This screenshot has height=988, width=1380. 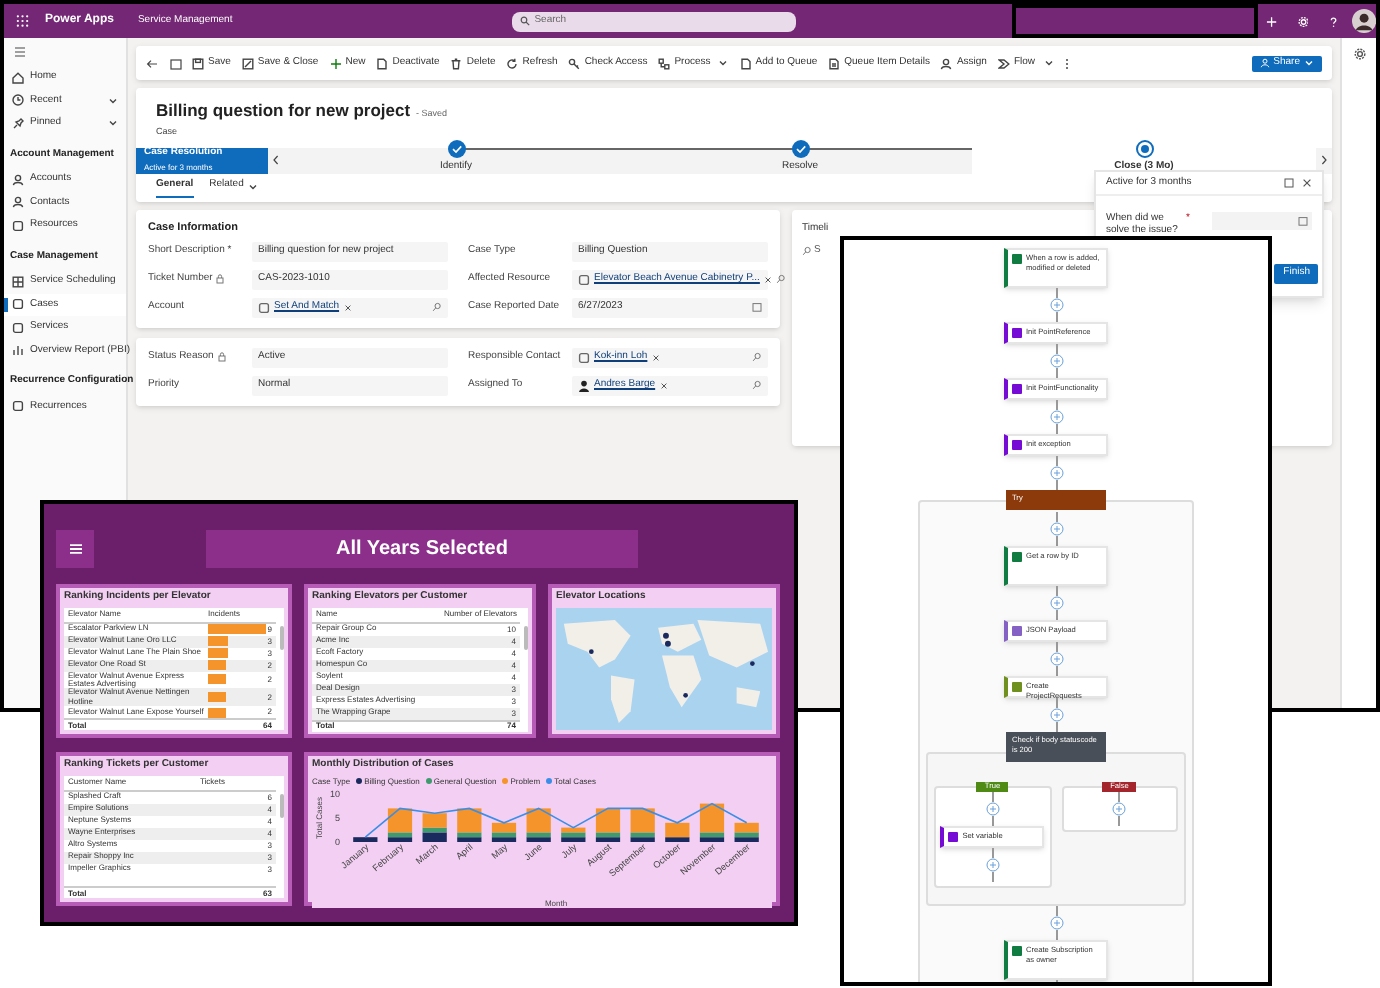 What do you see at coordinates (422, 549) in the screenshot?
I see `dashboard-title: All Years Selected` at bounding box center [422, 549].